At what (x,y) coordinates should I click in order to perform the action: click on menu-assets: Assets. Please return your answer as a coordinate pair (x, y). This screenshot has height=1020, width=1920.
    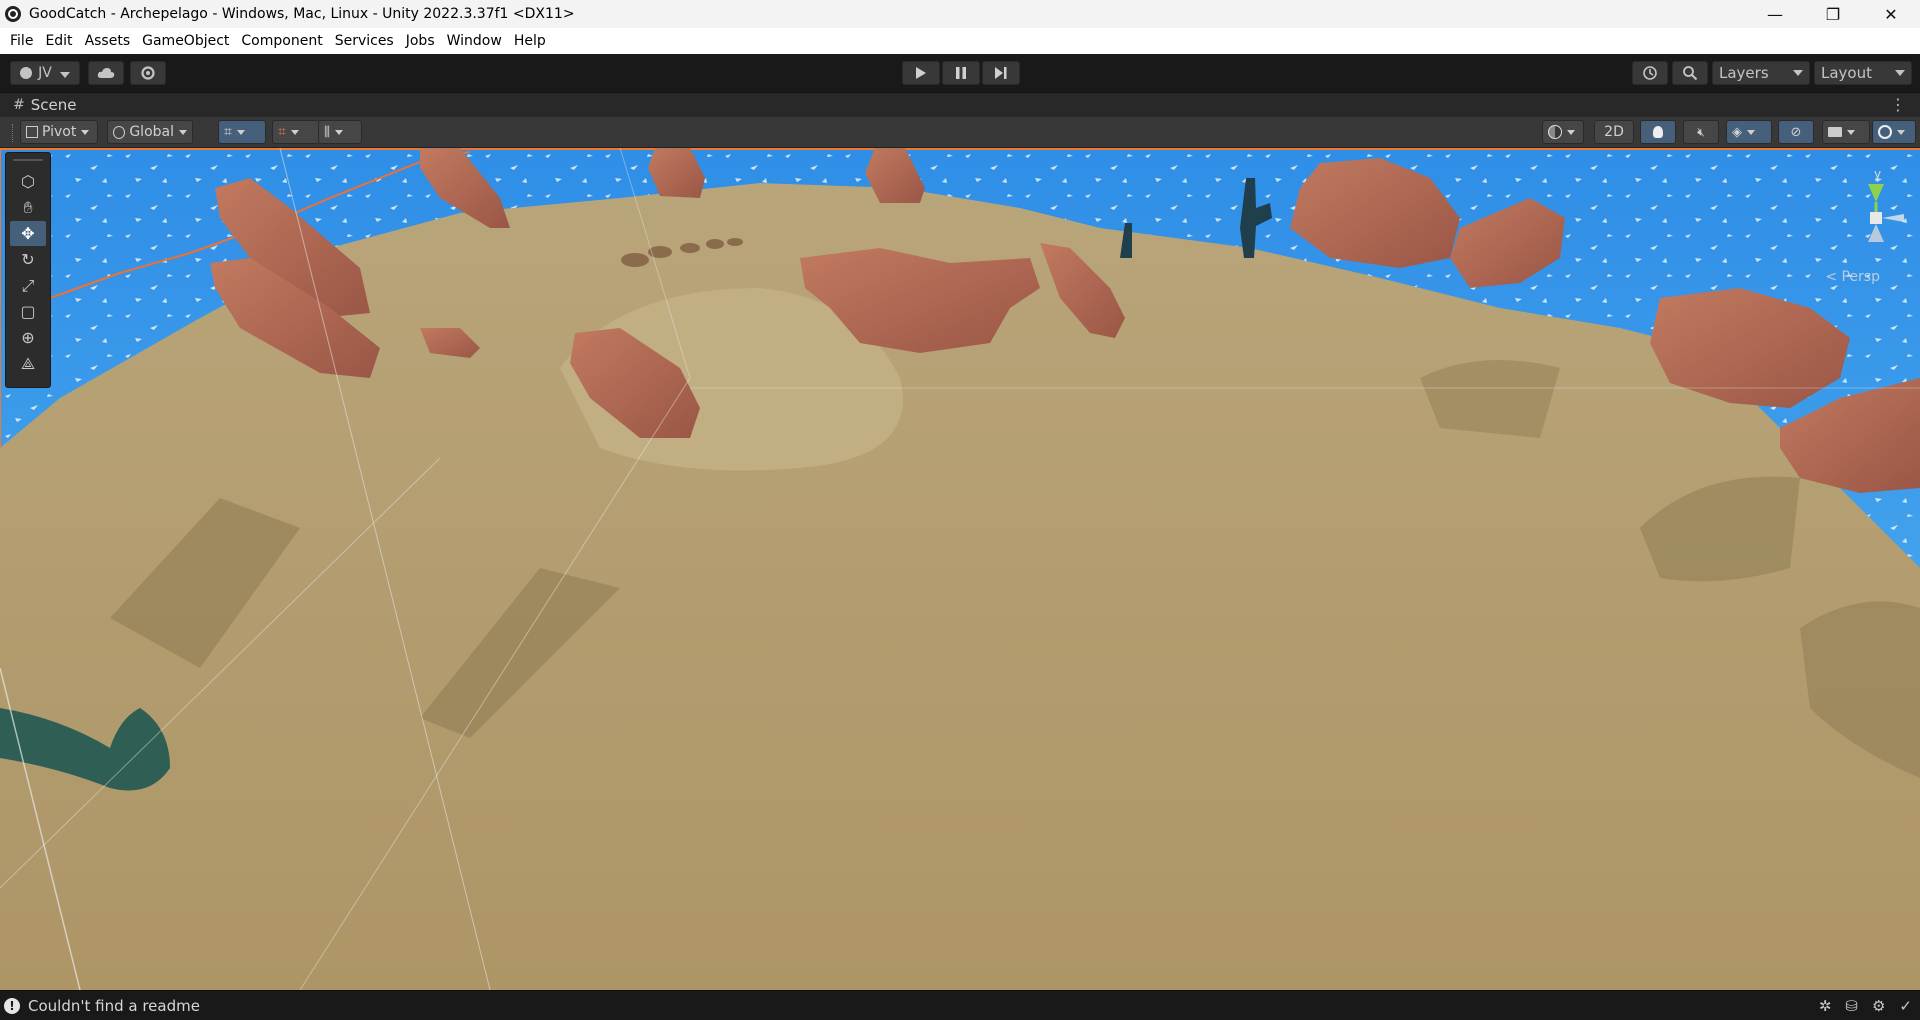
    Looking at the image, I should click on (108, 41).